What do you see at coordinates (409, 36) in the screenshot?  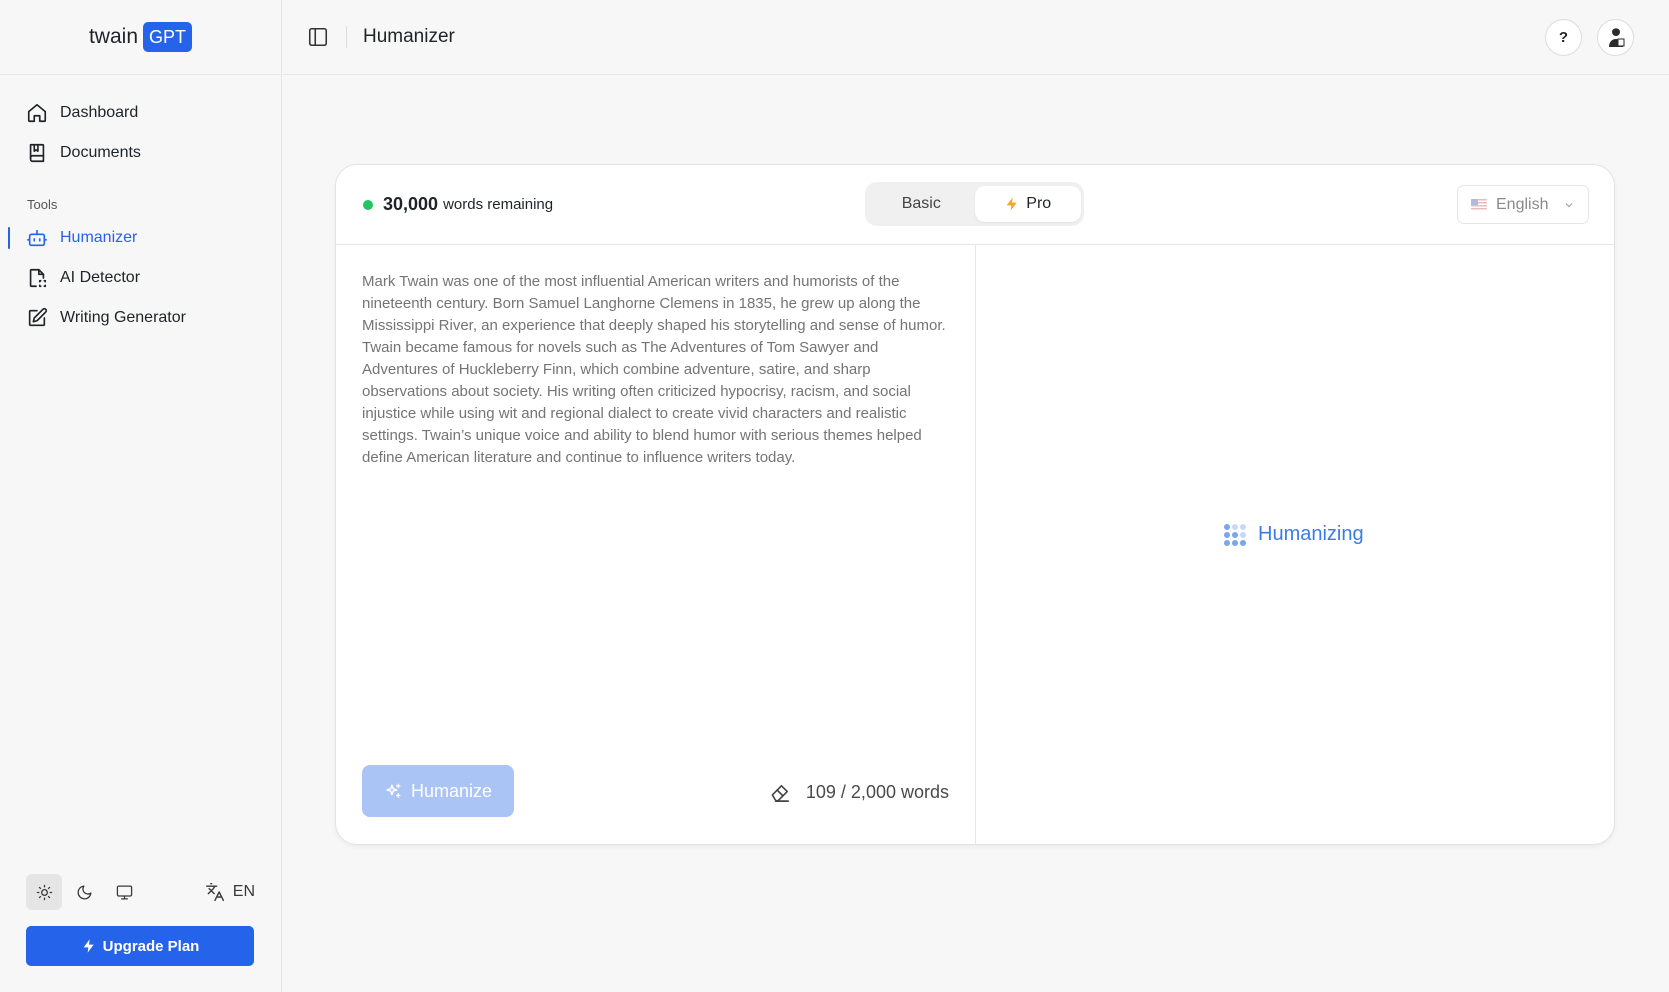 I see `page-title: Humanizer` at bounding box center [409, 36].